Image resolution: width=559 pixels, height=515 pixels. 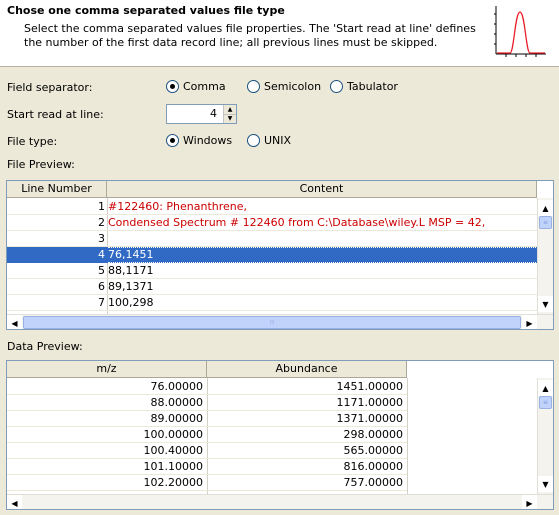 What do you see at coordinates (372, 86) in the screenshot?
I see `radio-tabulator-label: Tabulator` at bounding box center [372, 86].